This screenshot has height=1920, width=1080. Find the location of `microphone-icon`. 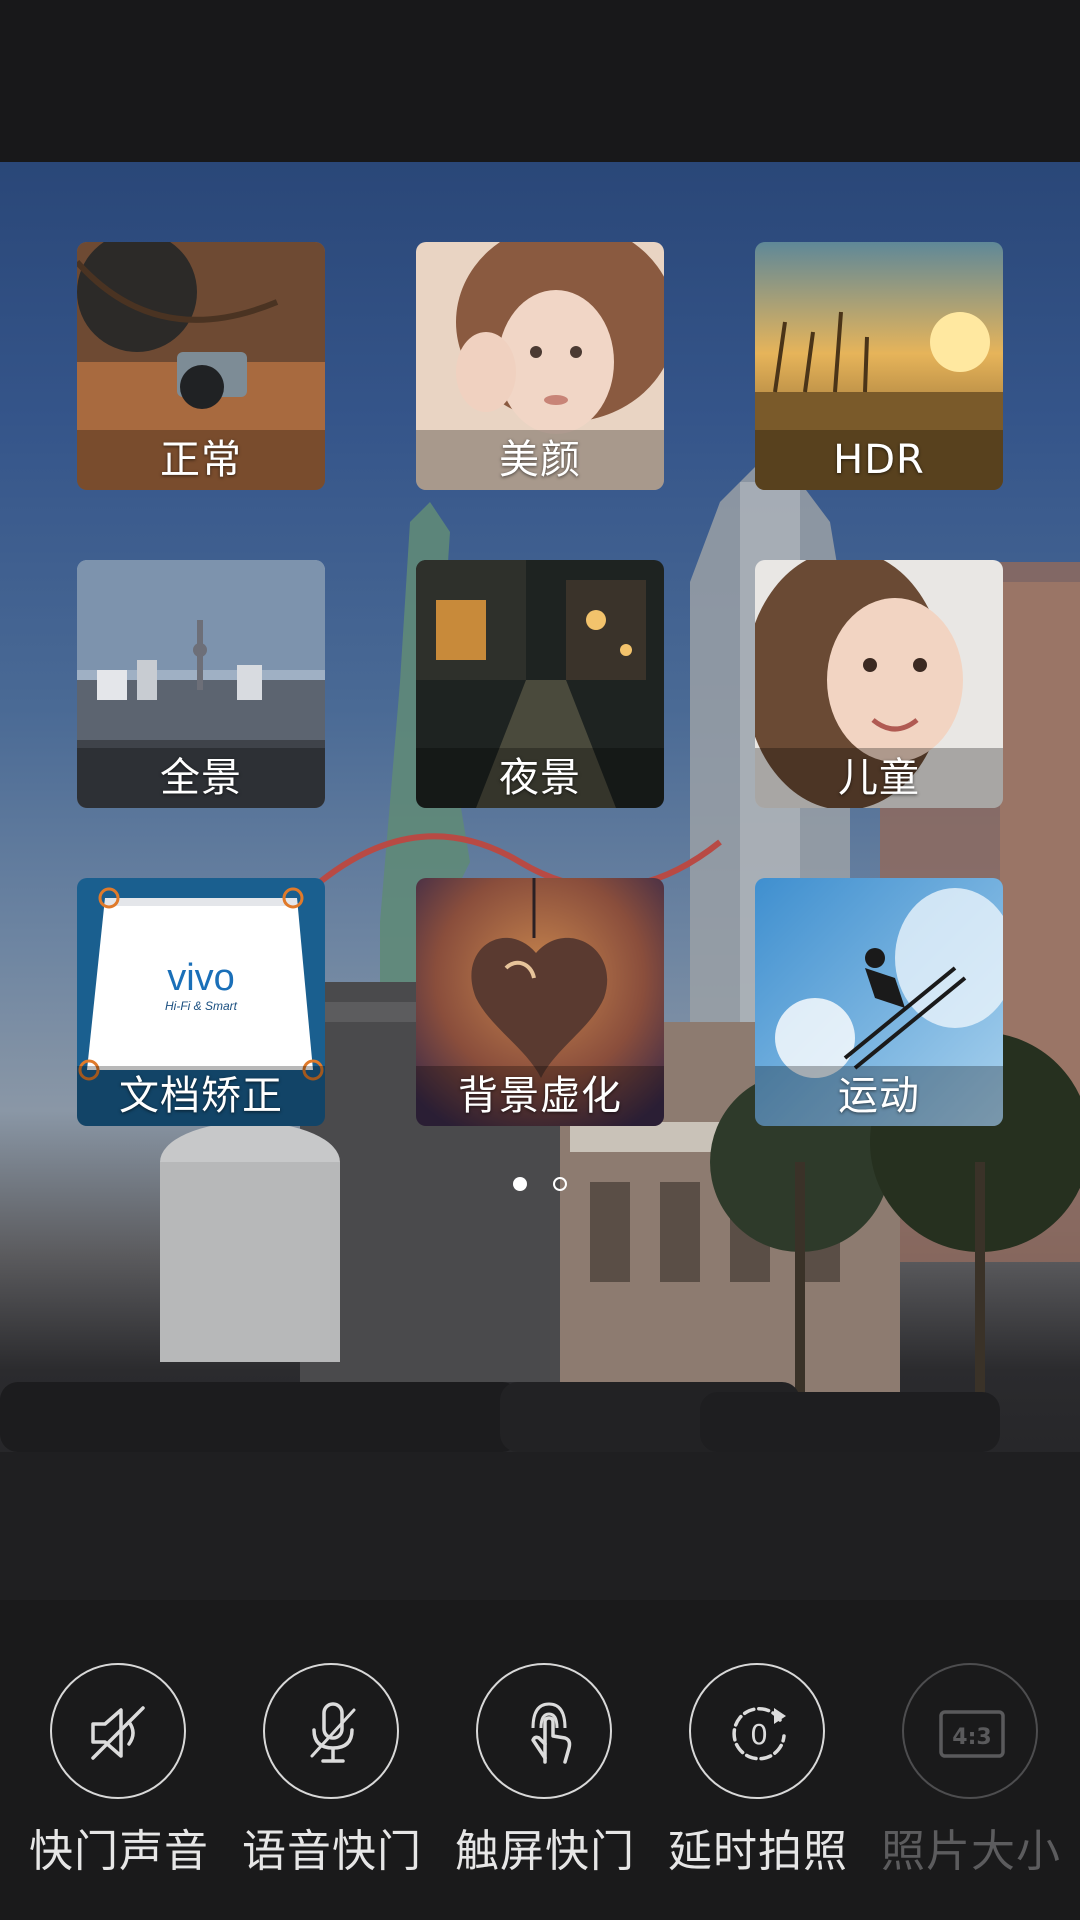

microphone-icon is located at coordinates (333, 1732).